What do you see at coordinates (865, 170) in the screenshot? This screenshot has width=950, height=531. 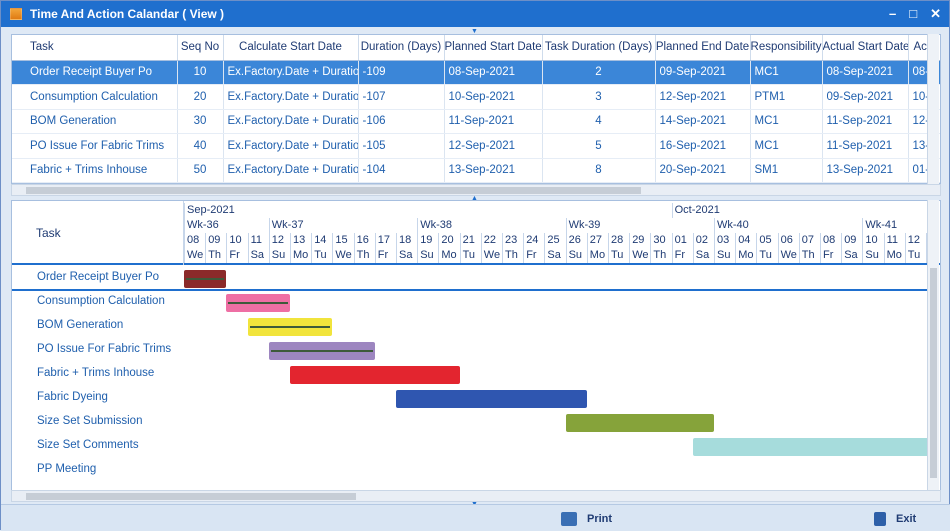 I see `cell-astart: 13-Sep-2021` at bounding box center [865, 170].